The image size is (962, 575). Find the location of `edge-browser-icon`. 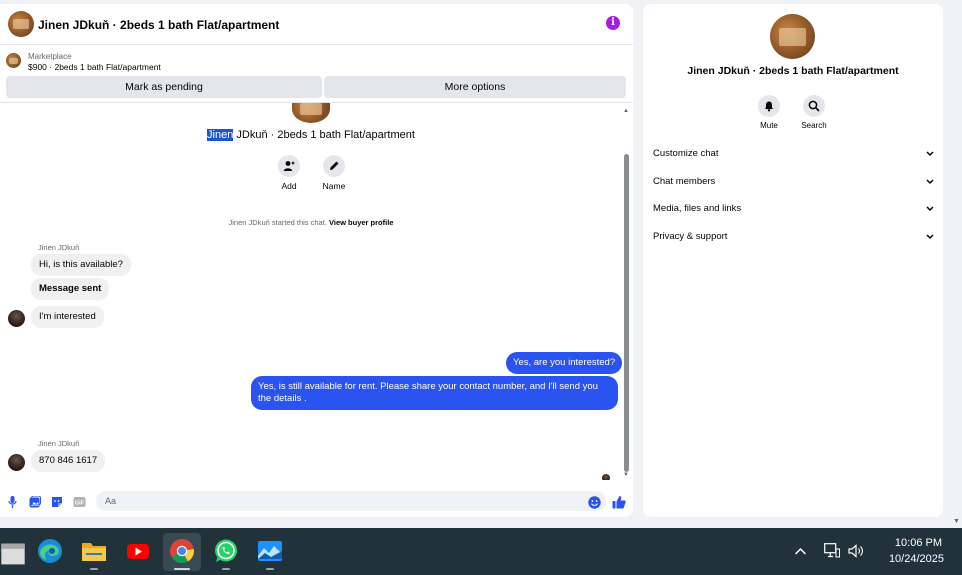

edge-browser-icon is located at coordinates (50, 551).